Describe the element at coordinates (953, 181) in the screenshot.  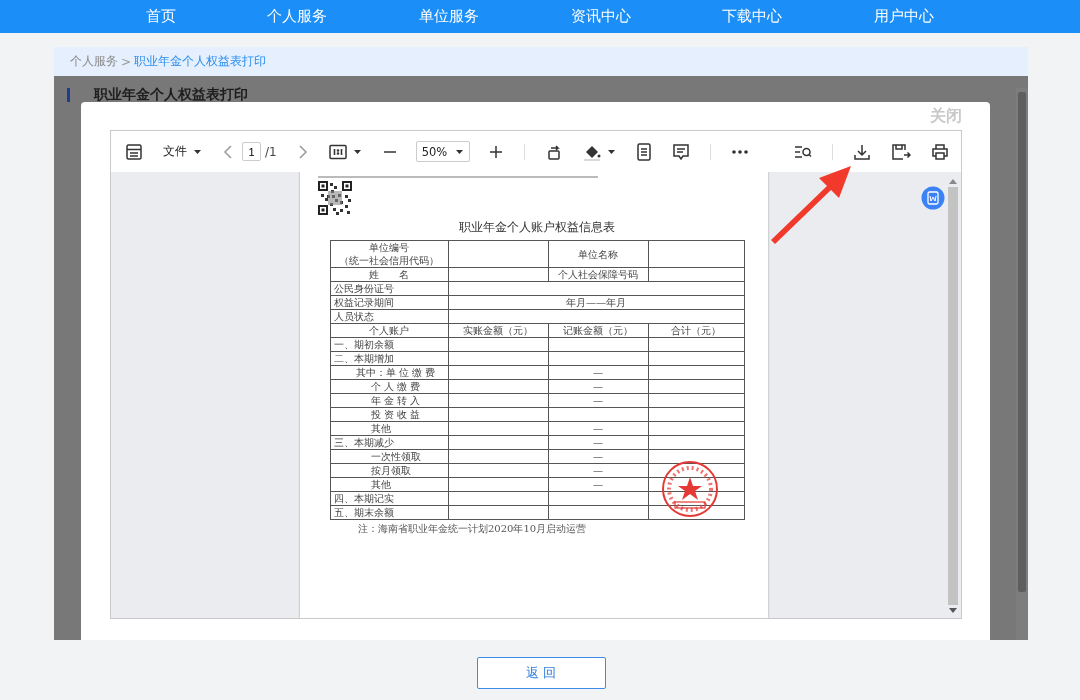
I see `scroll-up-icon` at that location.